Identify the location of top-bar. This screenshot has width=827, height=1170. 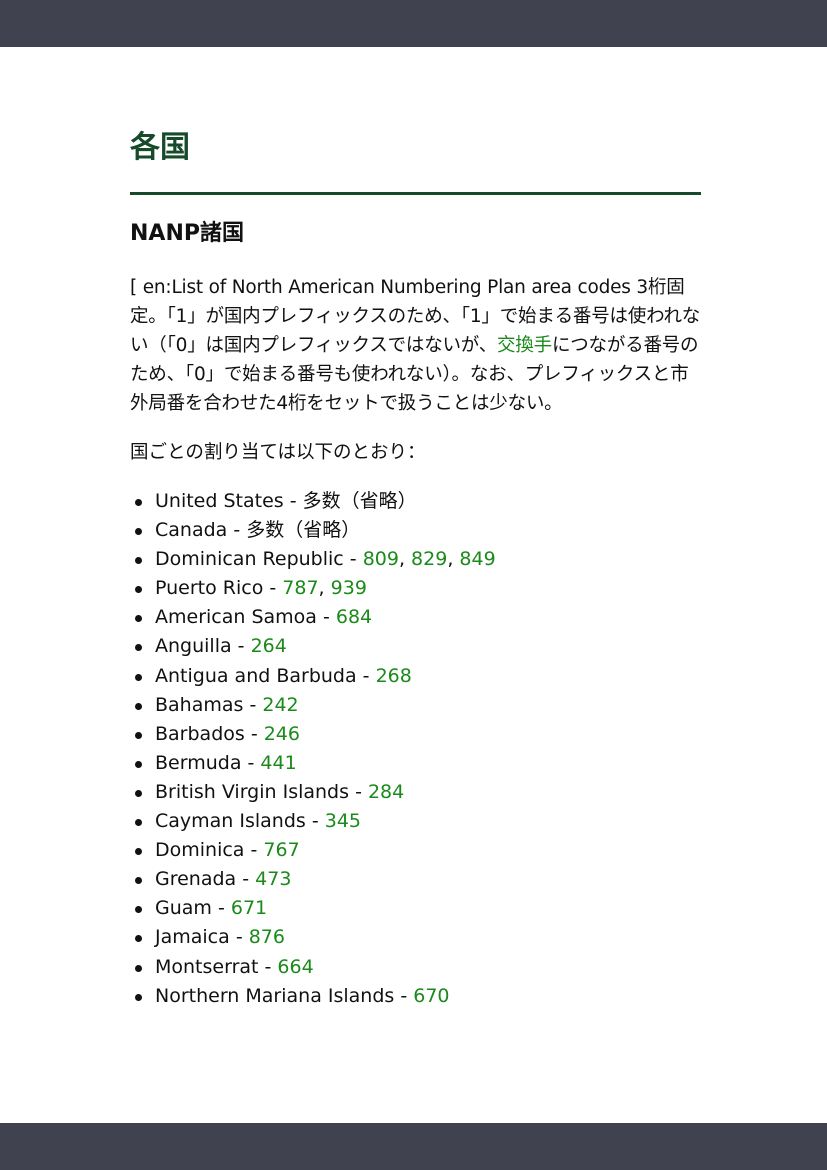
(413, 23).